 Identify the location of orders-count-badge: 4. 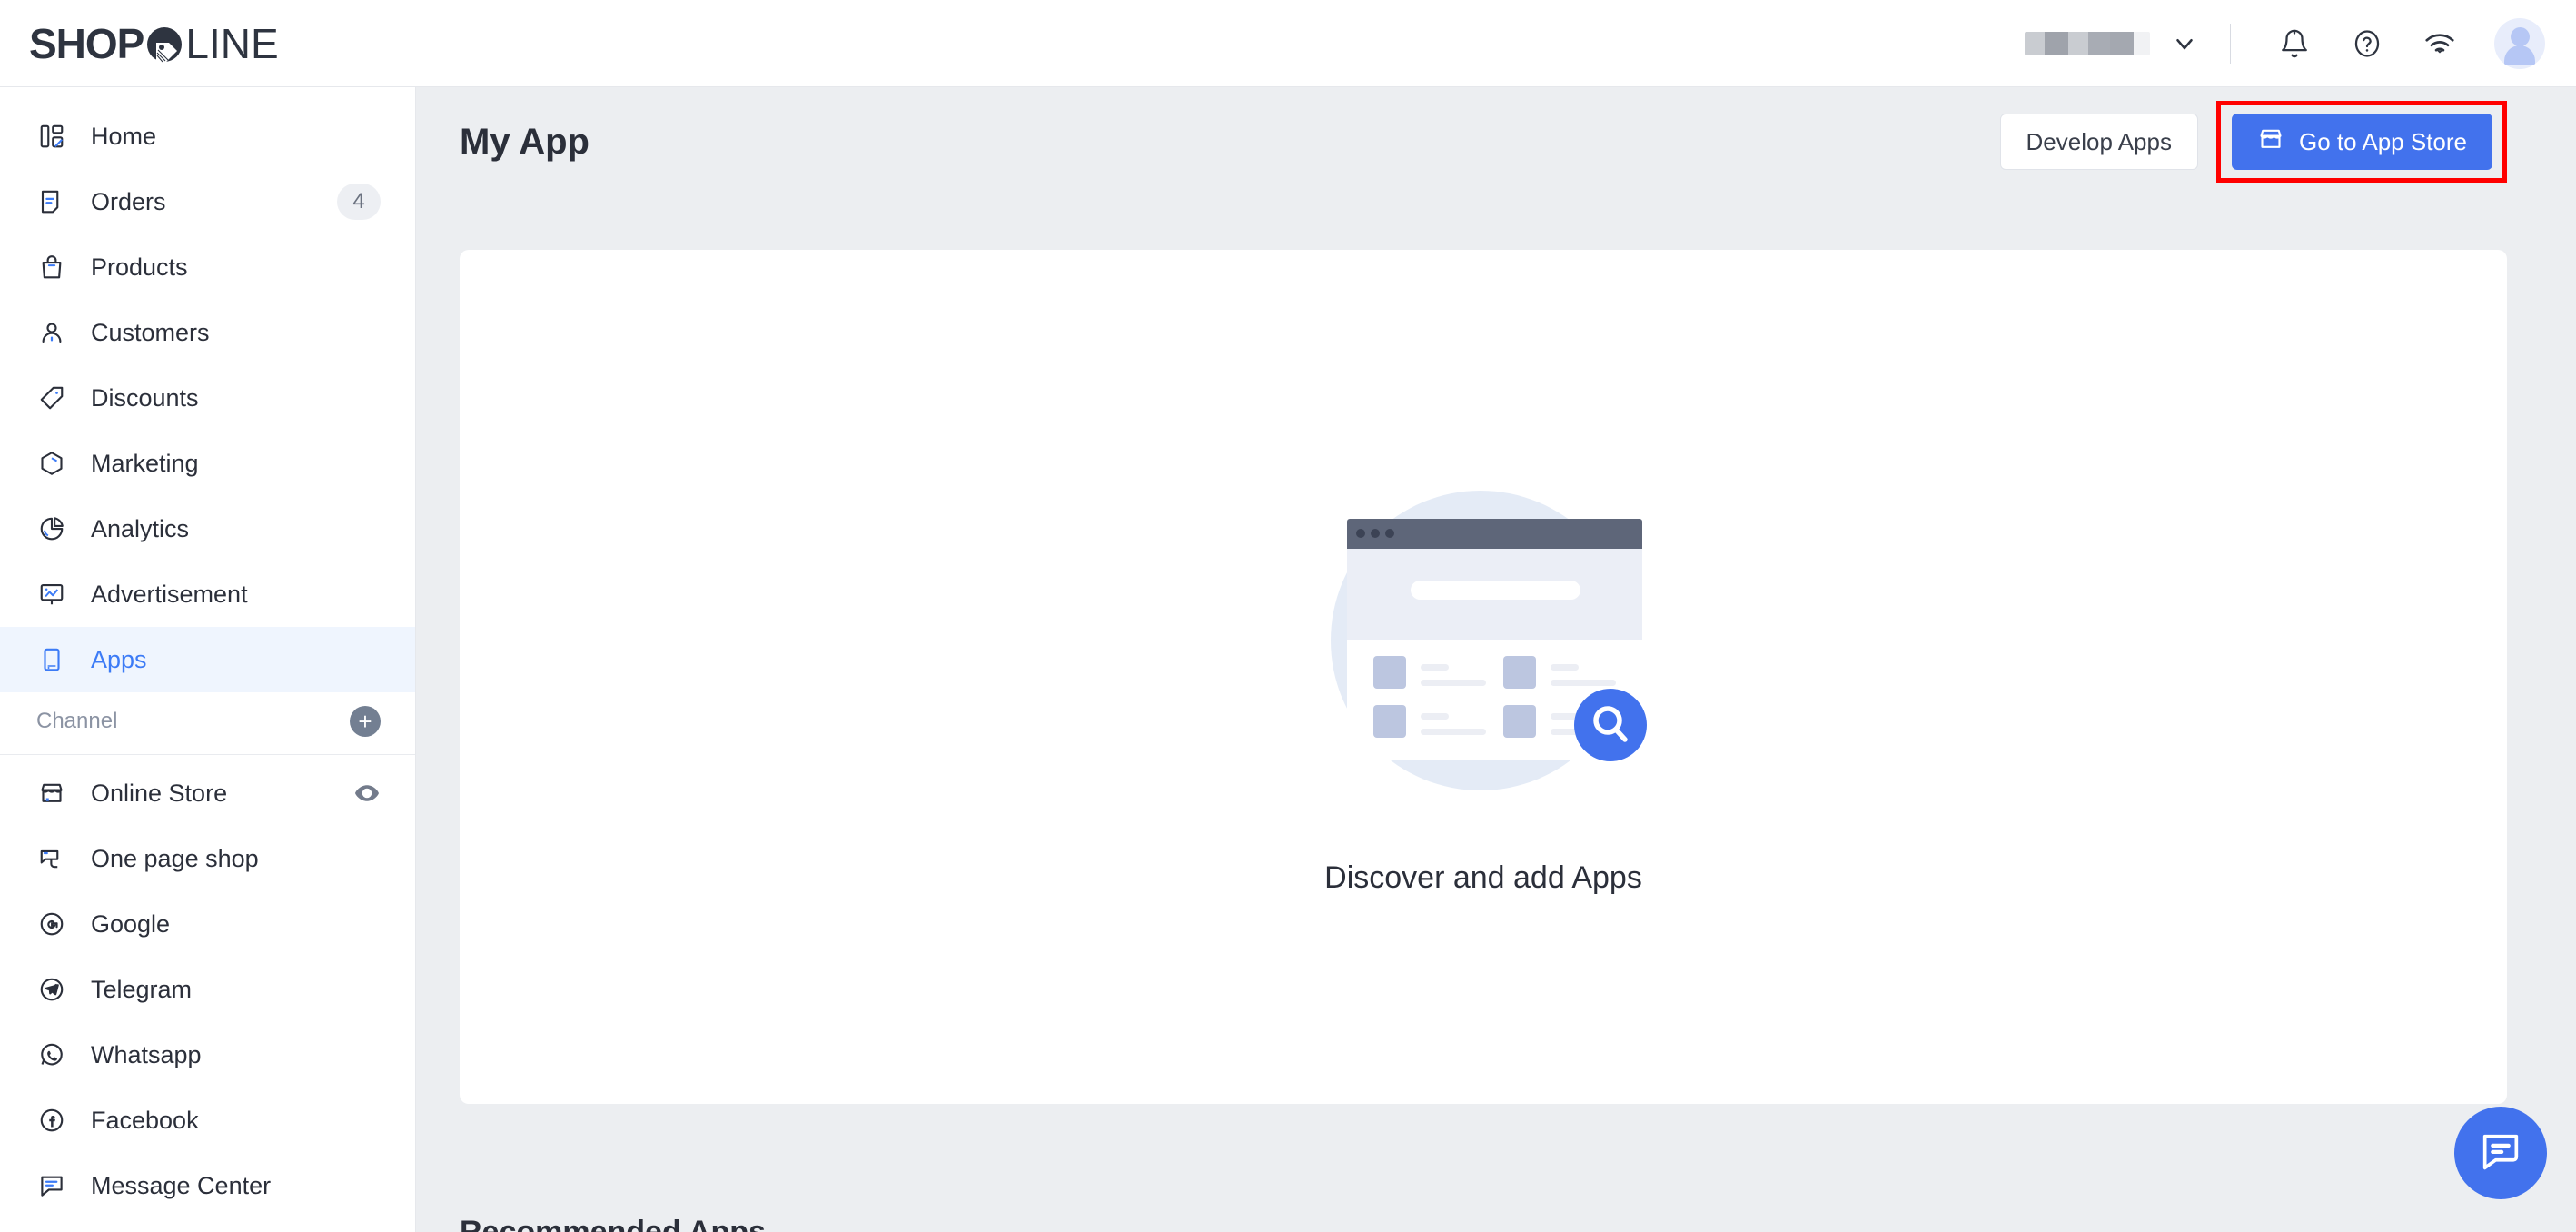
(359, 202).